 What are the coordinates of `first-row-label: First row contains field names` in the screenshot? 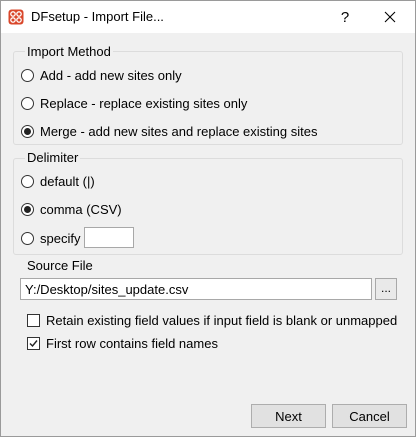 It's located at (132, 343).